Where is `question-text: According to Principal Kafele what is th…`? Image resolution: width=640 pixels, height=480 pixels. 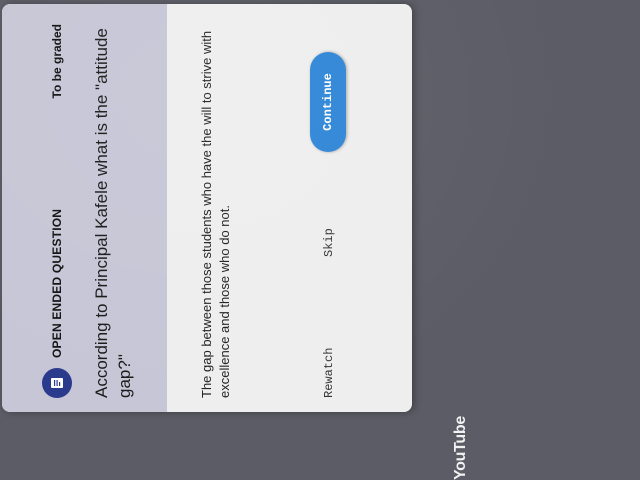
question-text: According to Principal Kafele what is th… is located at coordinates (113, 213).